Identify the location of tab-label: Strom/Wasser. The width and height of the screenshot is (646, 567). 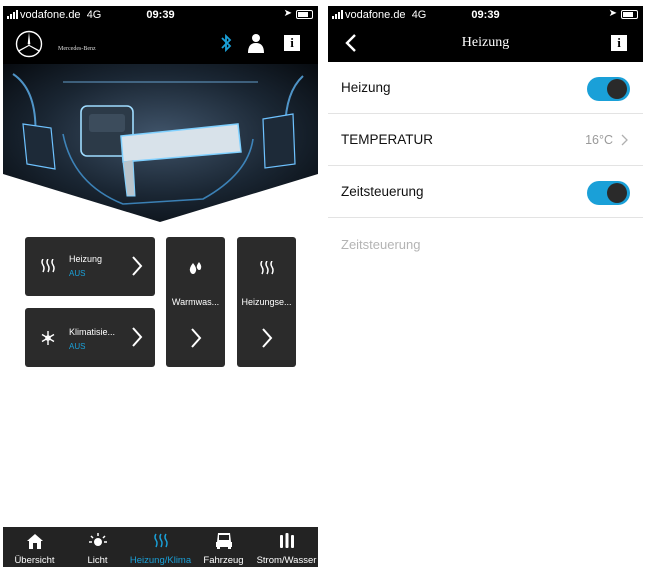
(286, 560).